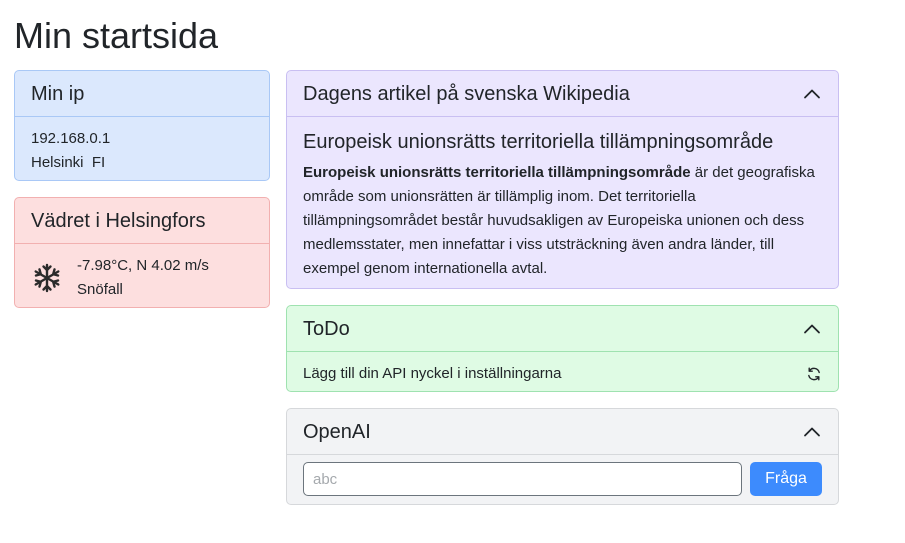  I want to click on openai-card-title: OpenAI, so click(337, 431).